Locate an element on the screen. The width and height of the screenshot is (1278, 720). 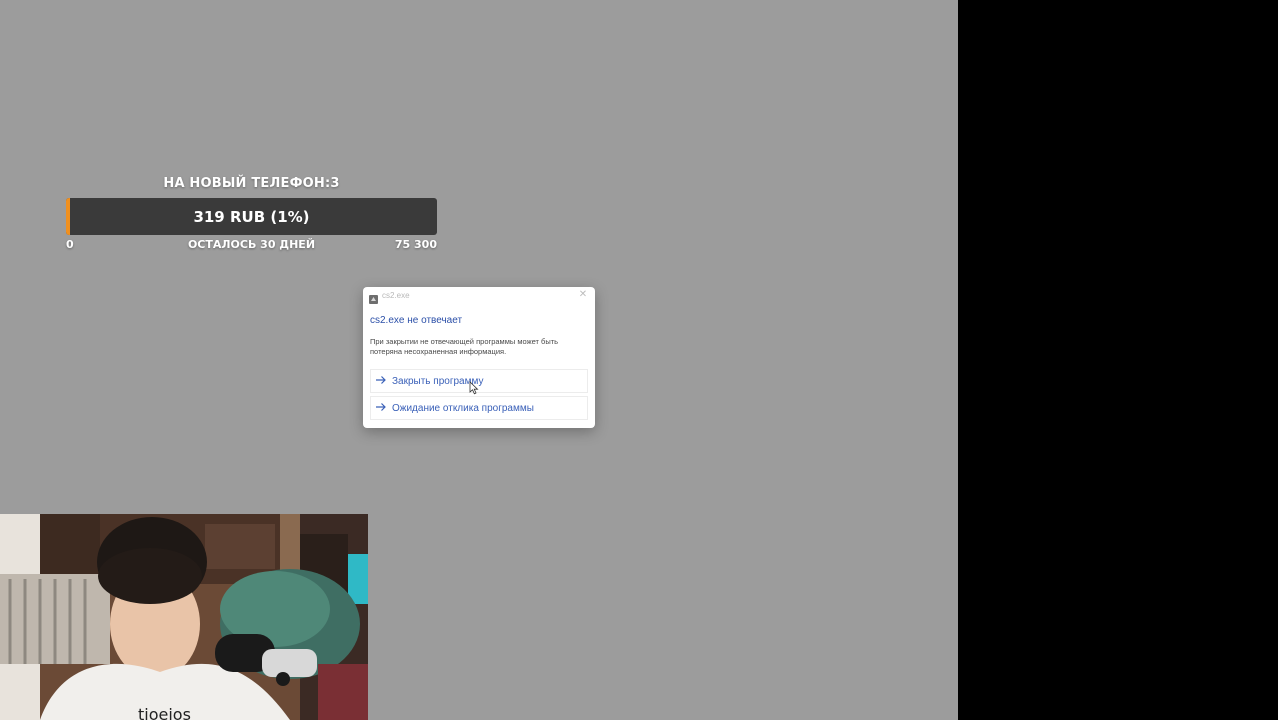
webcam-feed: tioeios is located at coordinates (184, 617).